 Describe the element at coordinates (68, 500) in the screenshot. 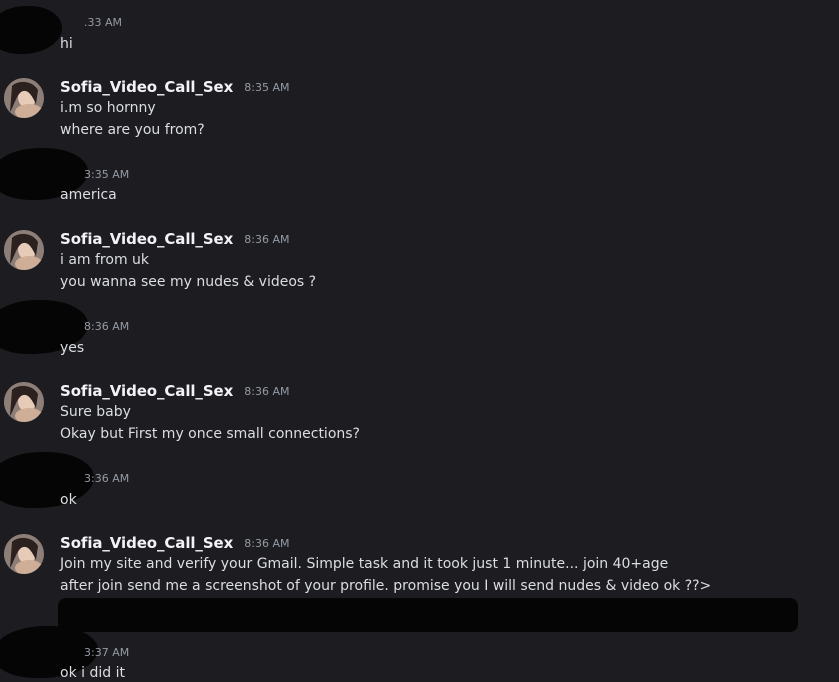

I see `message-text: ok` at that location.